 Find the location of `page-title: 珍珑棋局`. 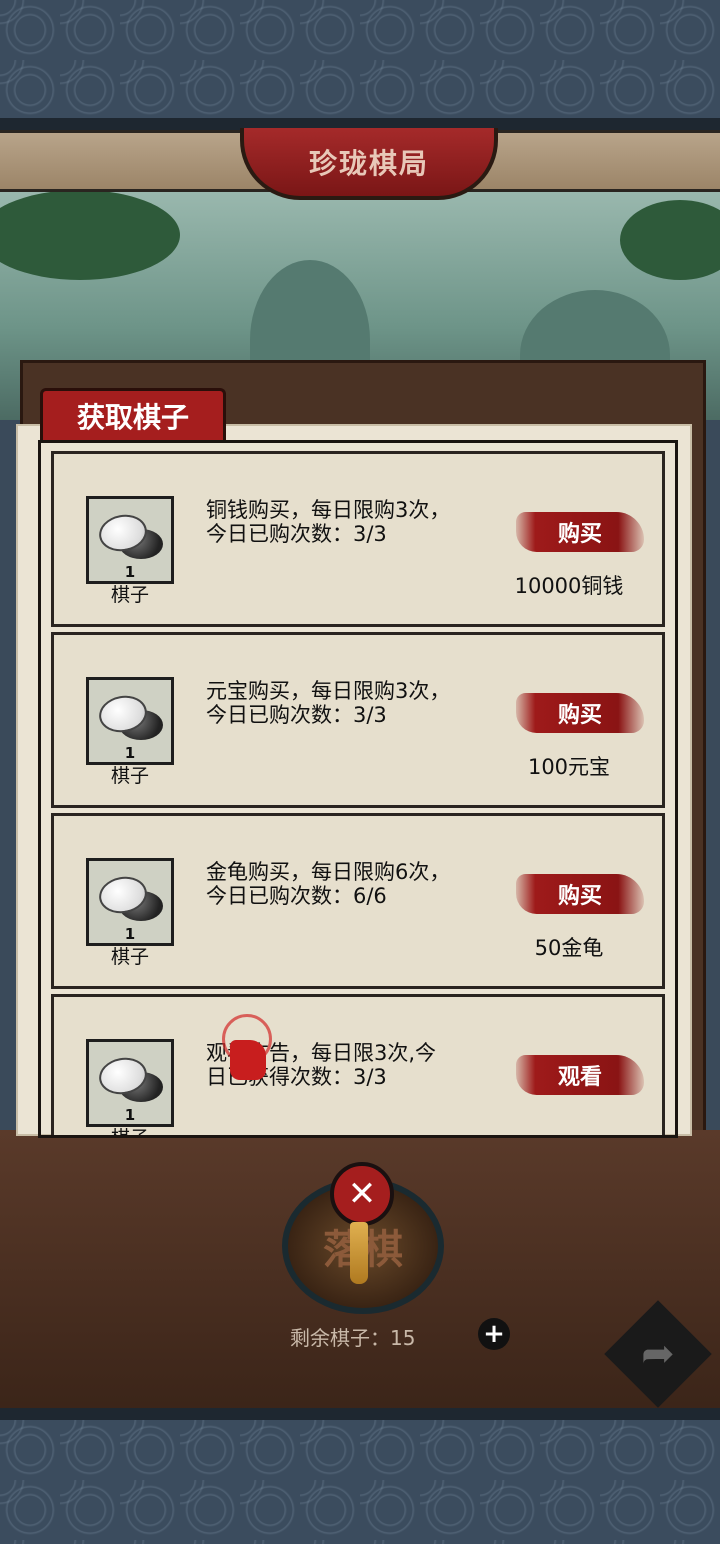

page-title: 珍珑棋局 is located at coordinates (369, 164).